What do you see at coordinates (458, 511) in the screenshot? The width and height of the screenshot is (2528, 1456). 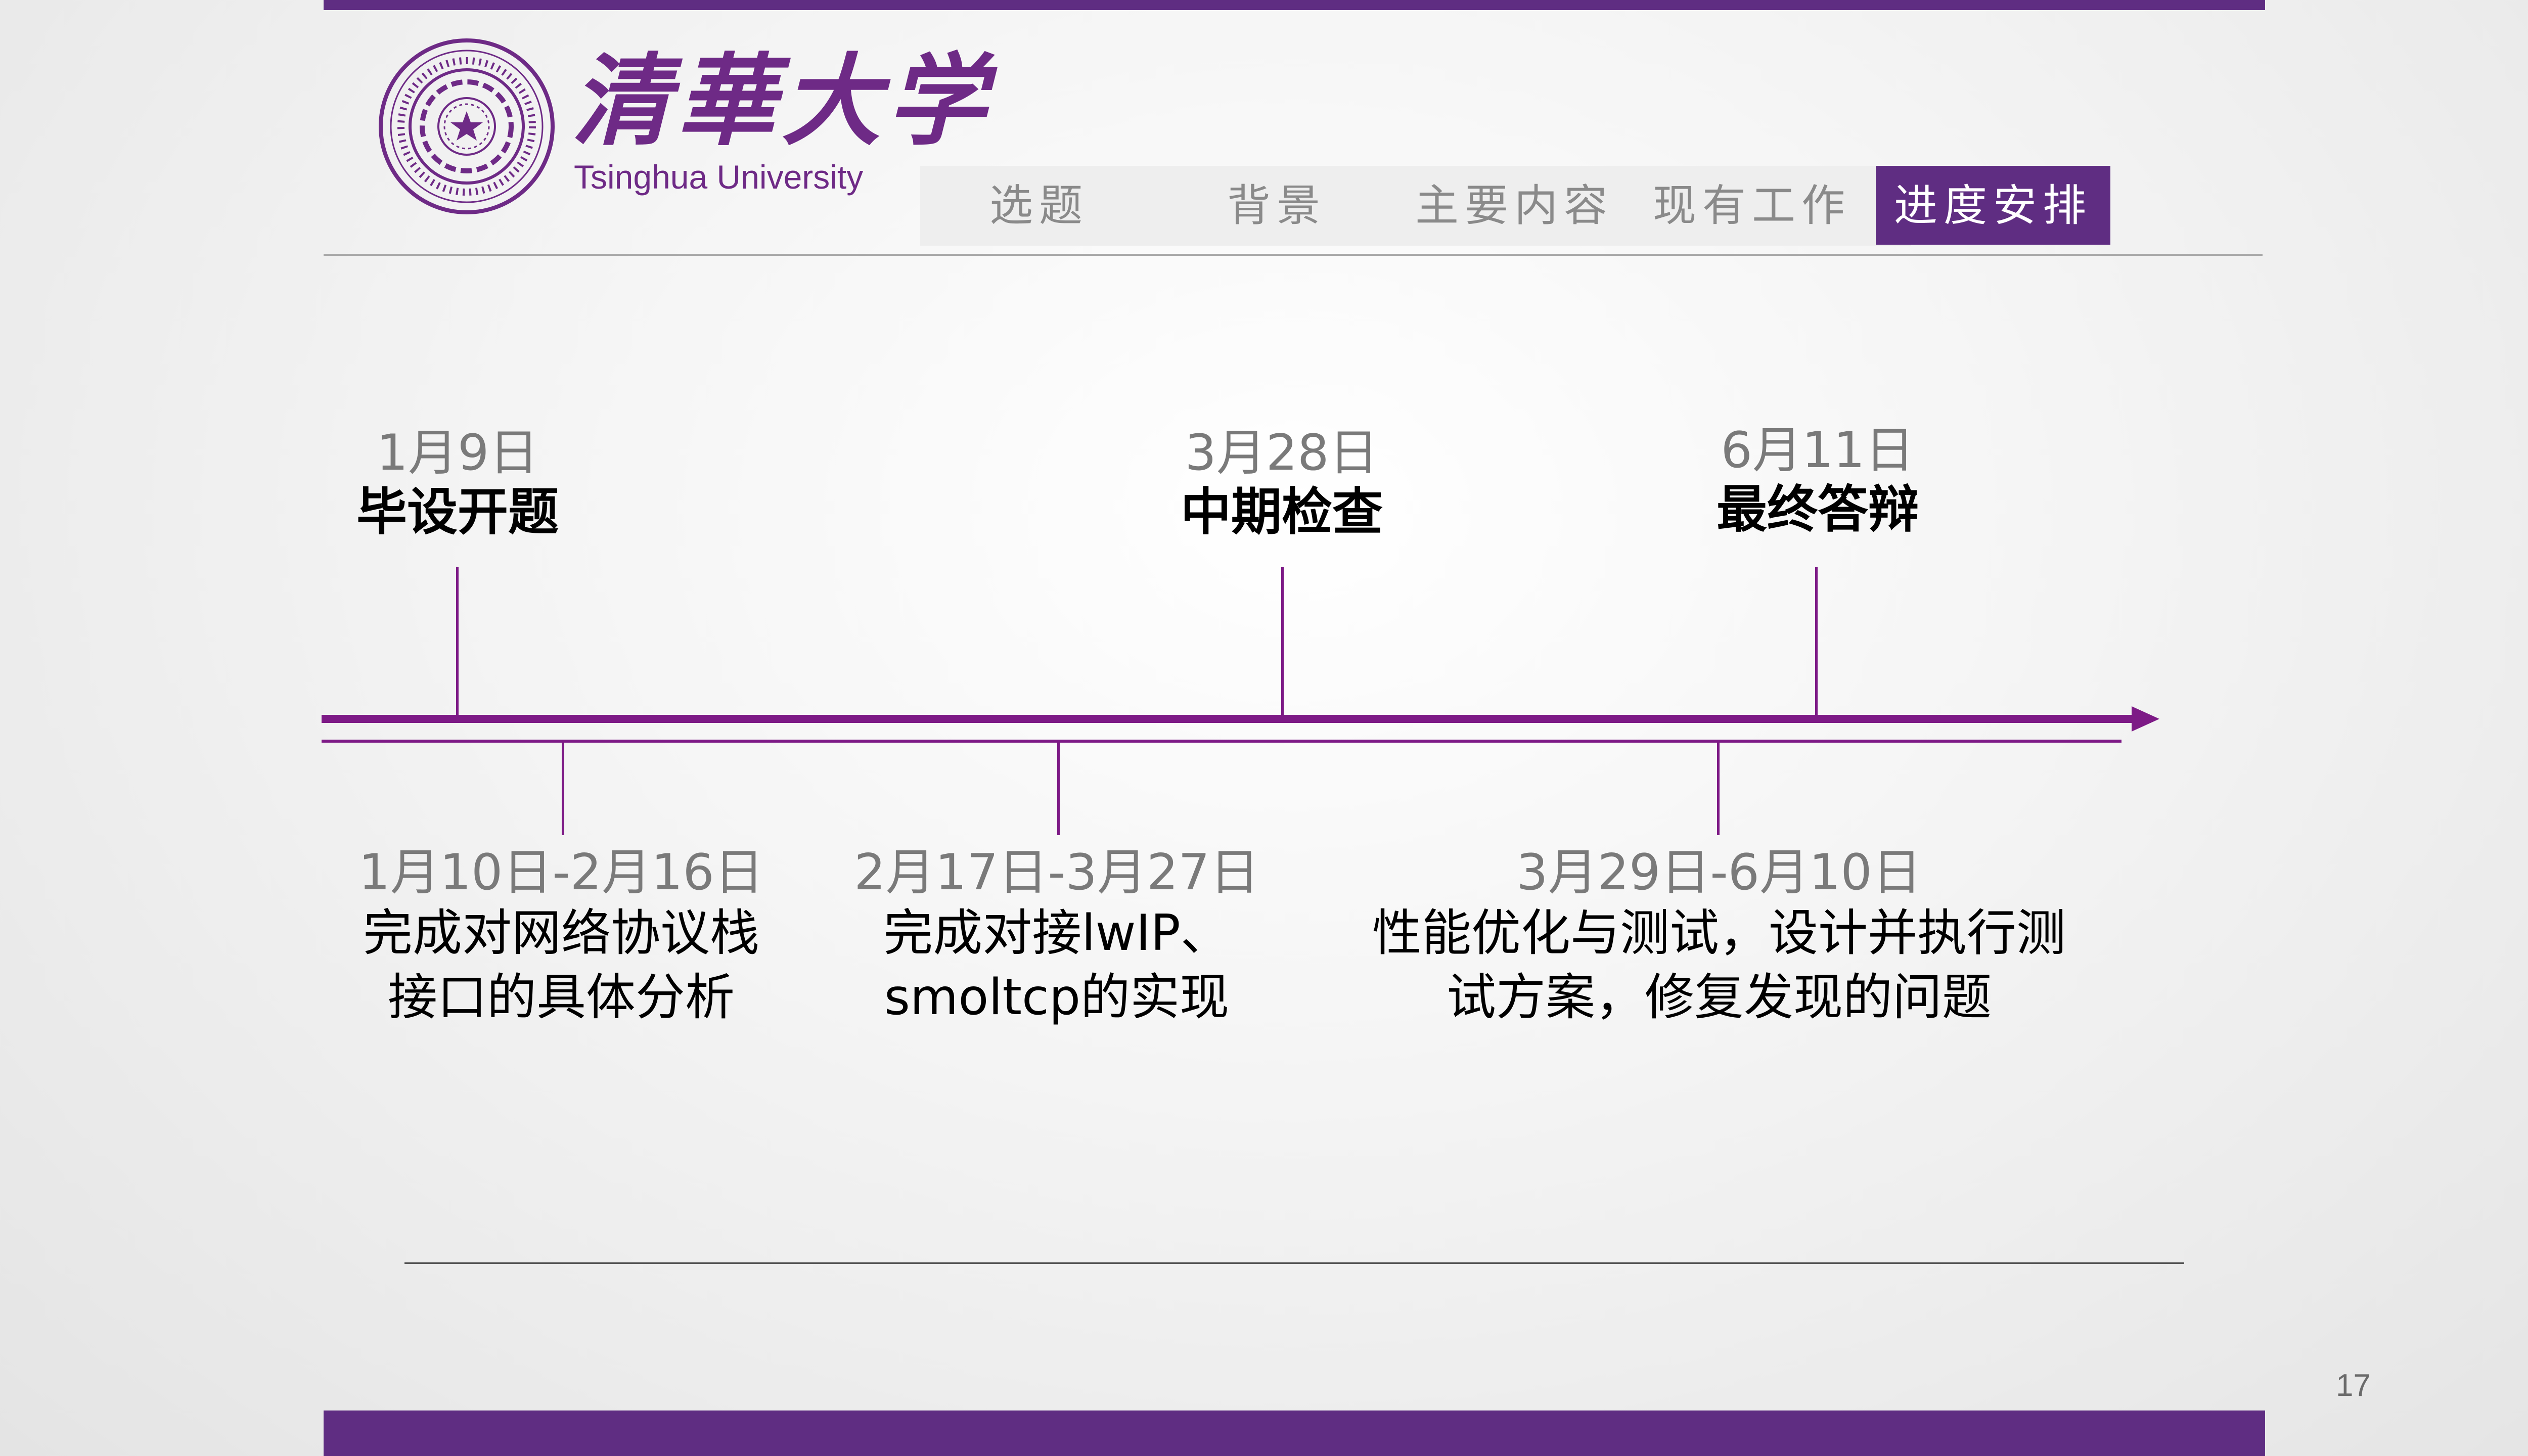 I see `milestone-label: 毕设开题` at bounding box center [458, 511].